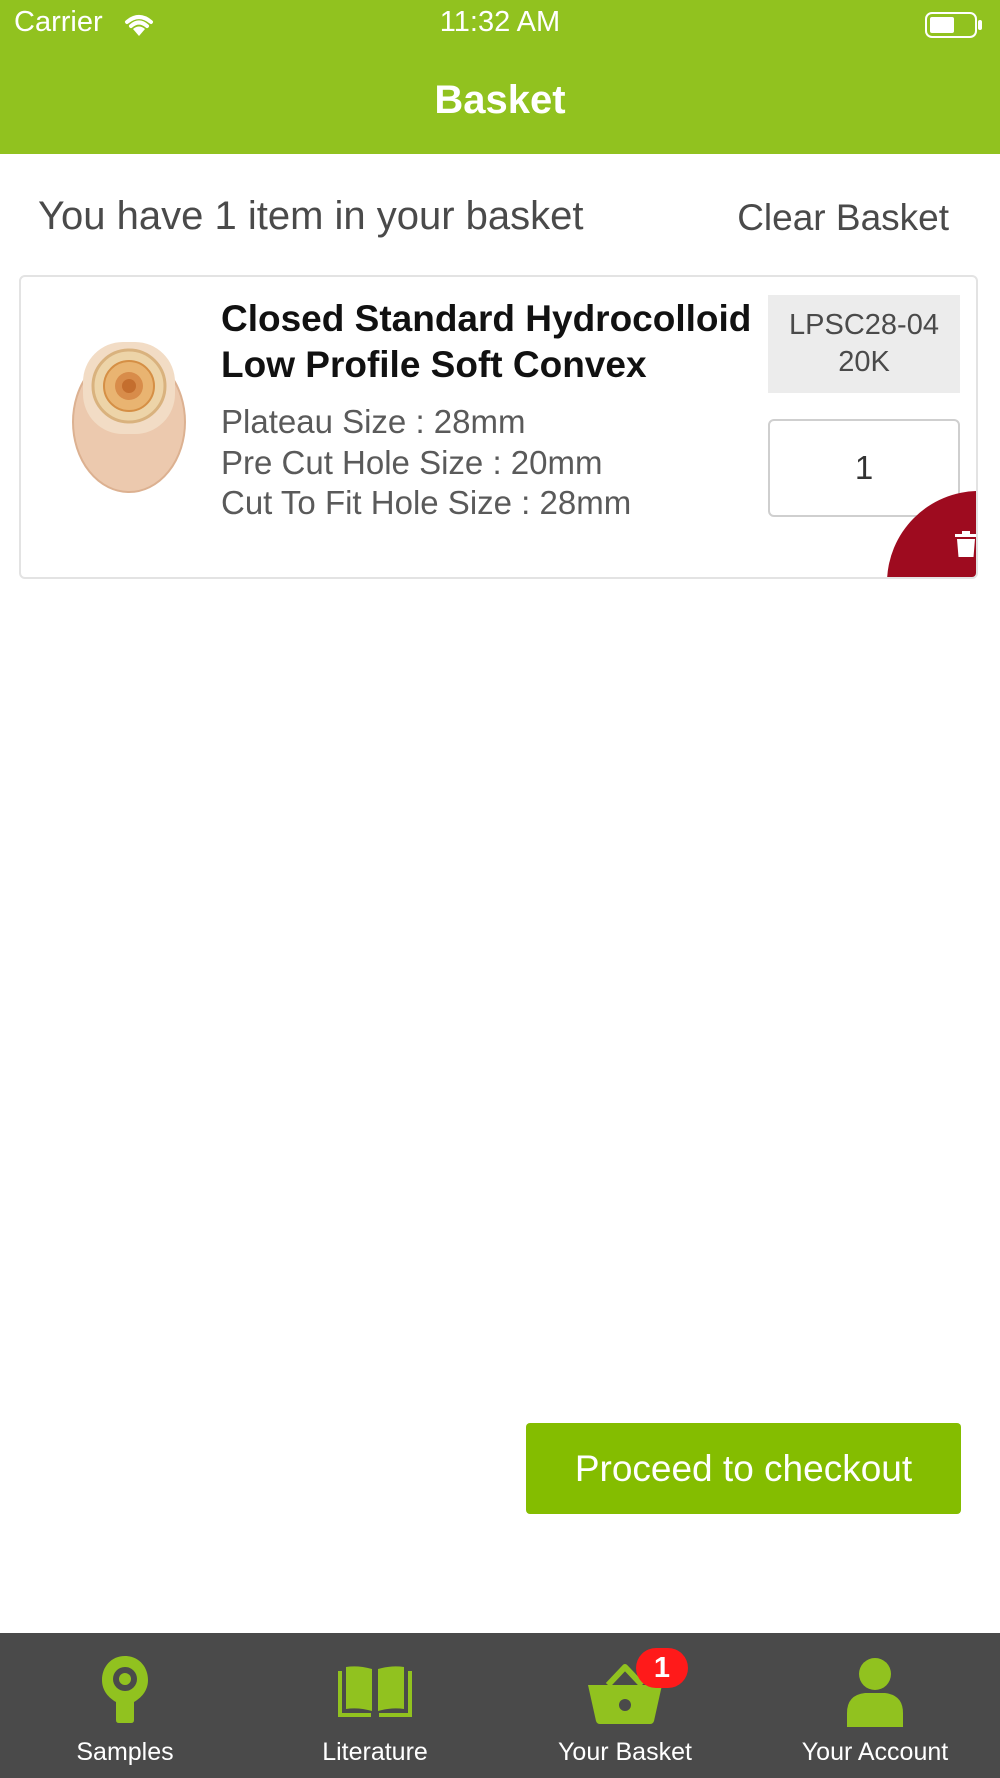 The width and height of the screenshot is (1000, 1778). What do you see at coordinates (486, 318) in the screenshot?
I see `product-title-line-1: Closed Standard Hydrocolloid` at bounding box center [486, 318].